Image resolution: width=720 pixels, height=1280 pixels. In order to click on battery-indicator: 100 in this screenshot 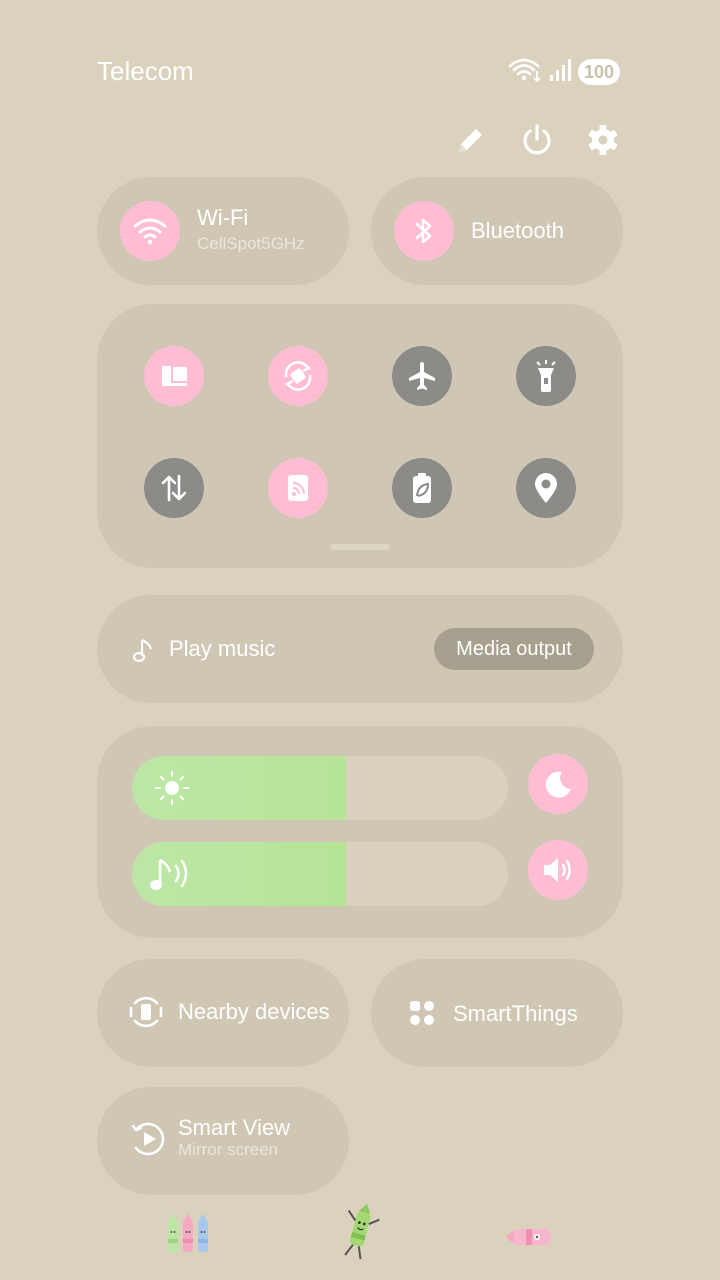, I will do `click(599, 72)`.